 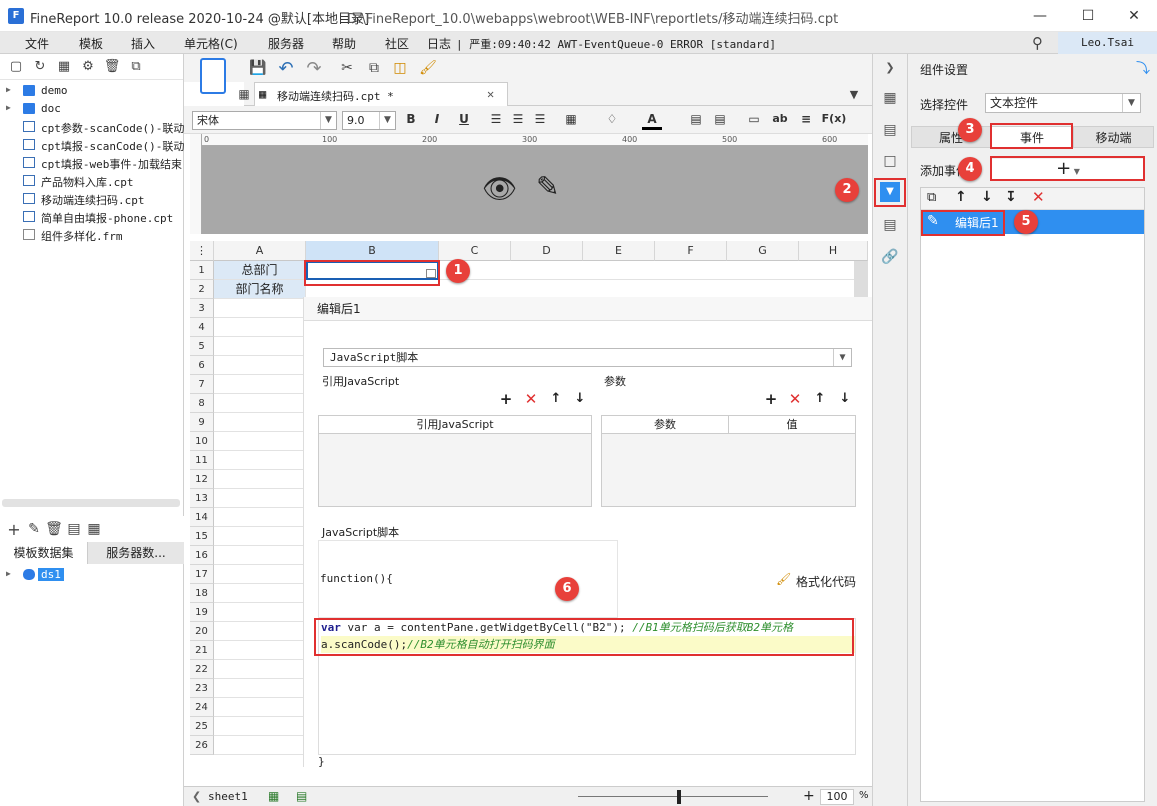 I want to click on zoom-slider-thumb, so click(x=679, y=797).